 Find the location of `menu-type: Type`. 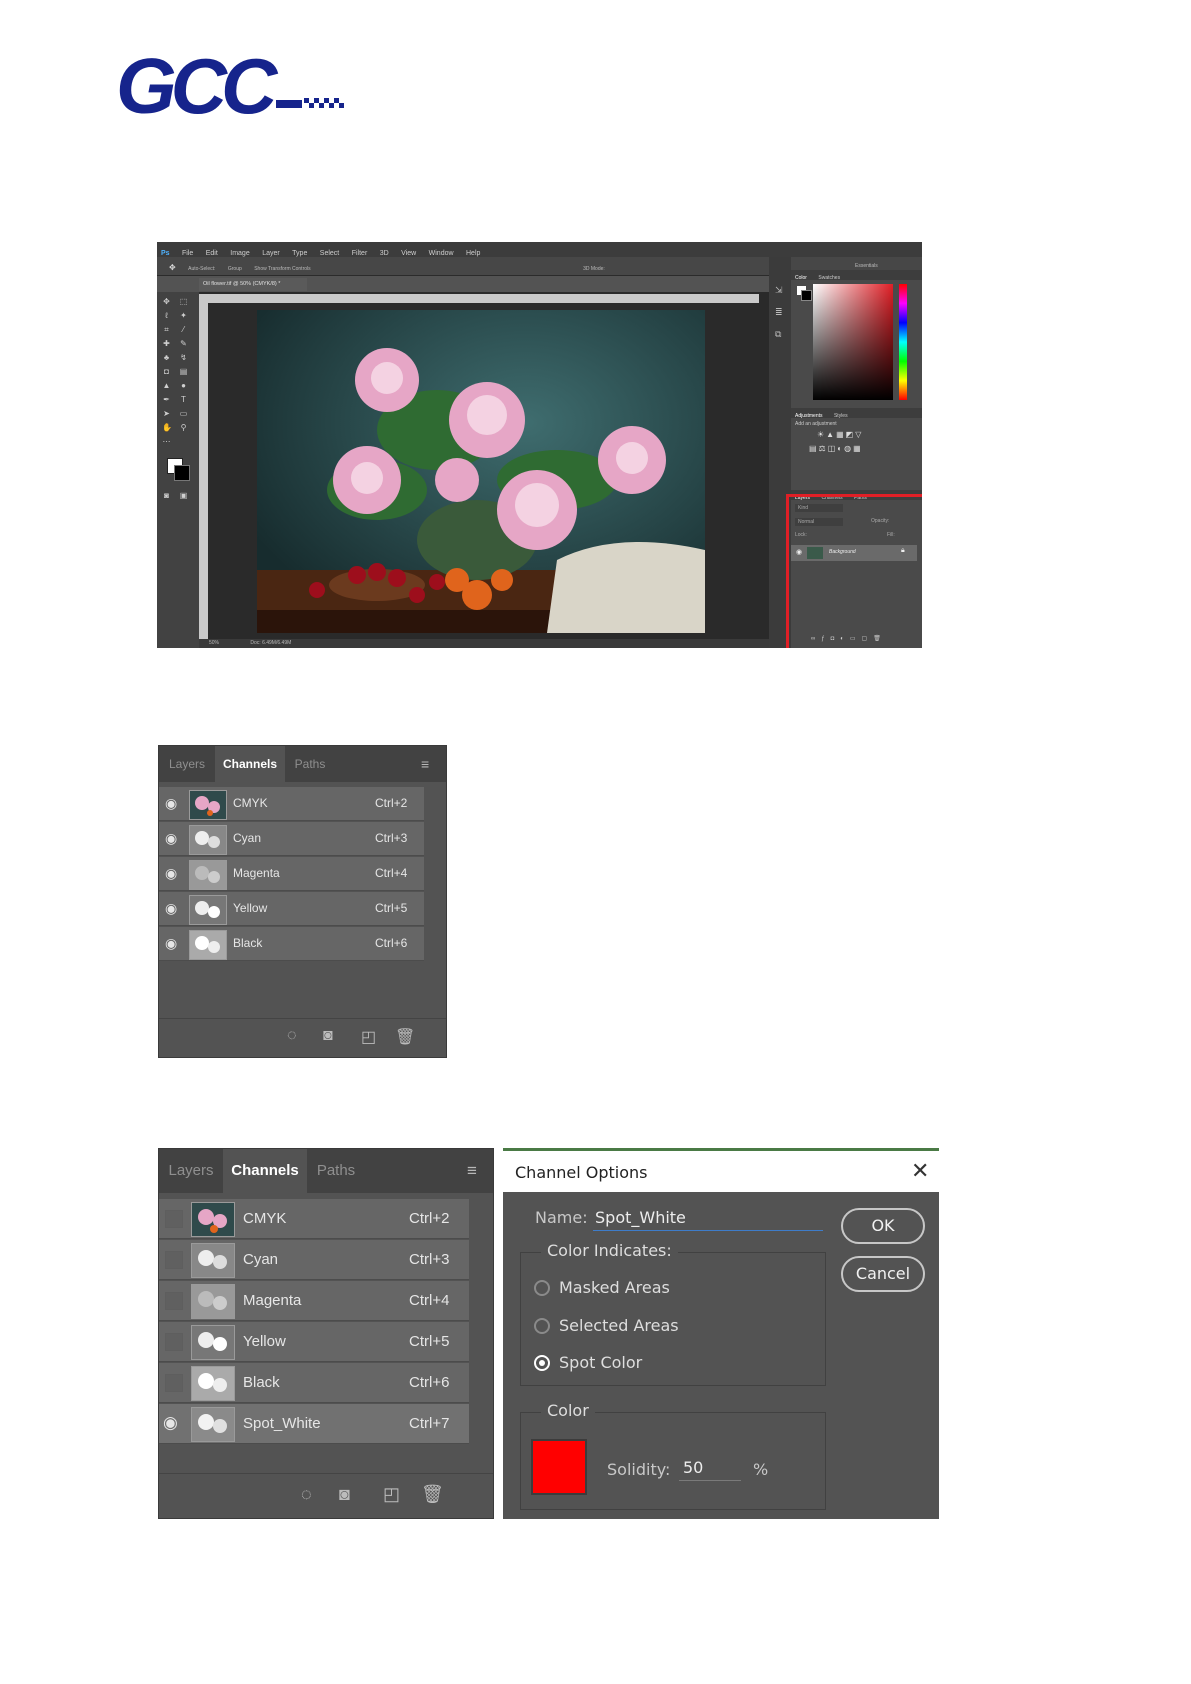

menu-type: Type is located at coordinates (299, 253).